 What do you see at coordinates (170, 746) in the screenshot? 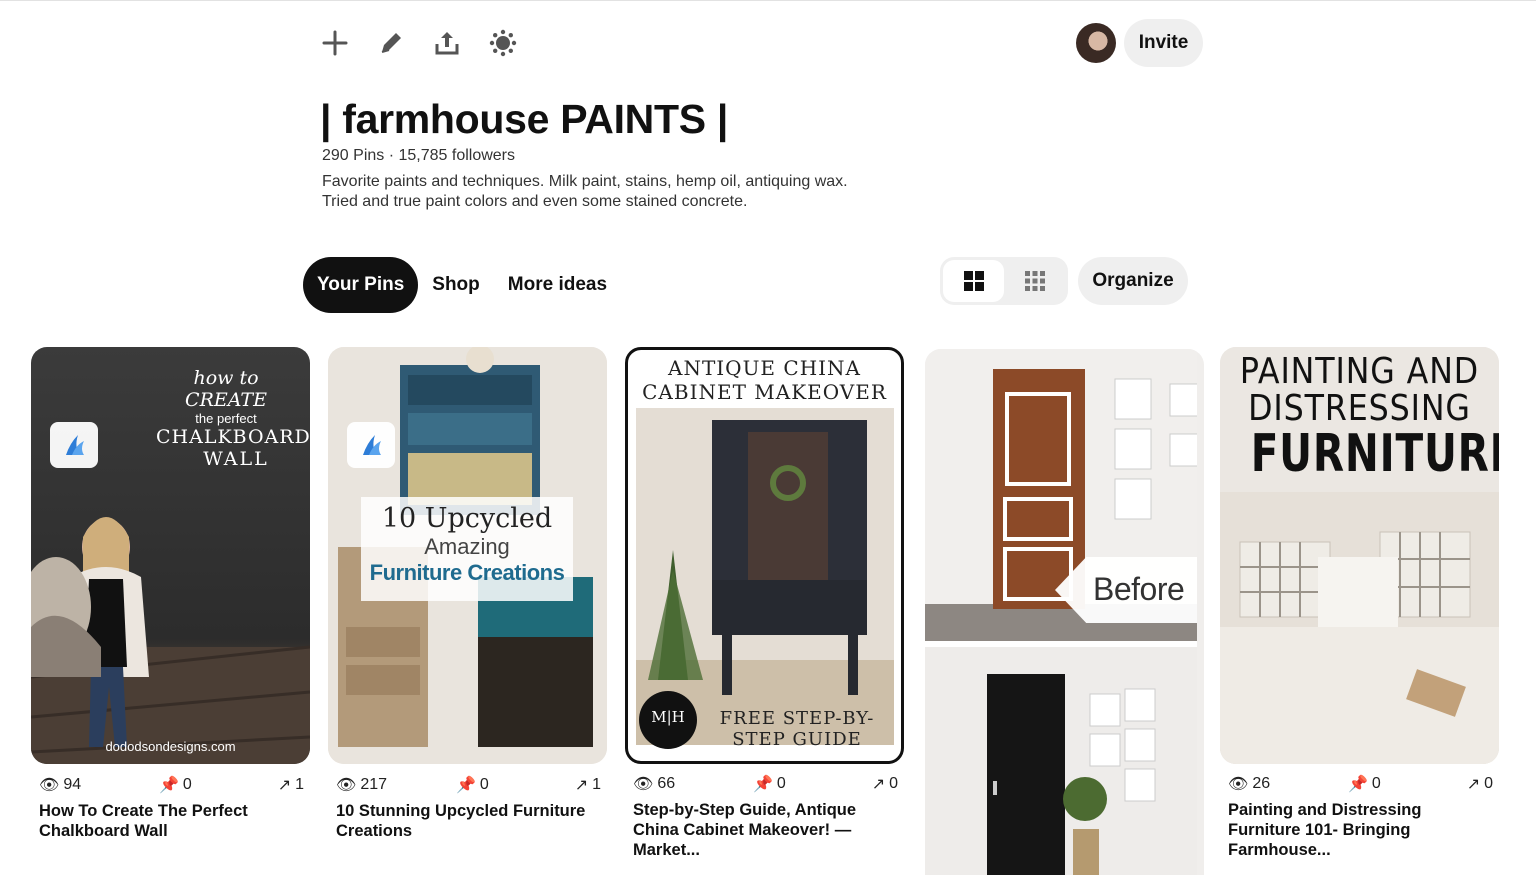
I see `pin-watermark: dododsondesigns.com` at bounding box center [170, 746].